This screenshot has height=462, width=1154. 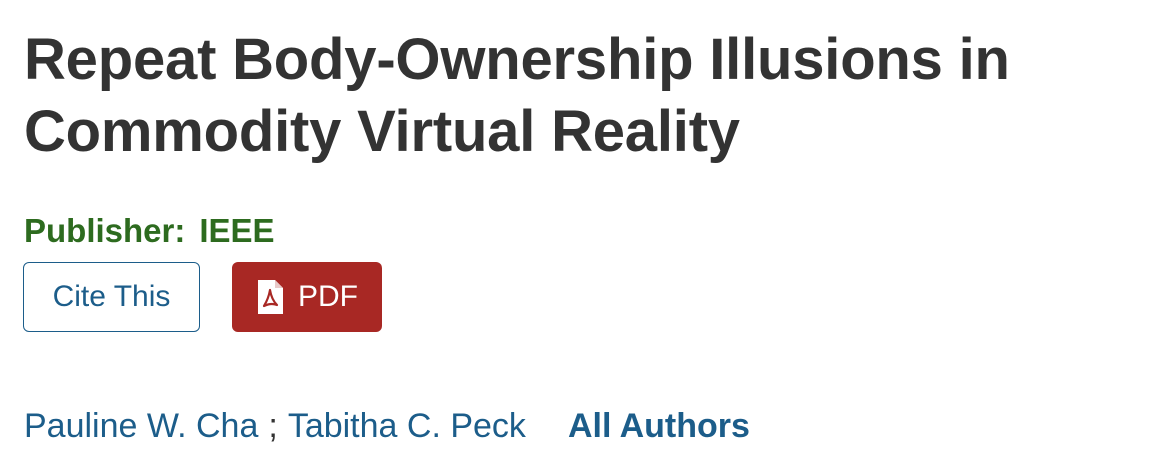 I want to click on publisher-info: Publisher: IEEE, so click(x=149, y=231).